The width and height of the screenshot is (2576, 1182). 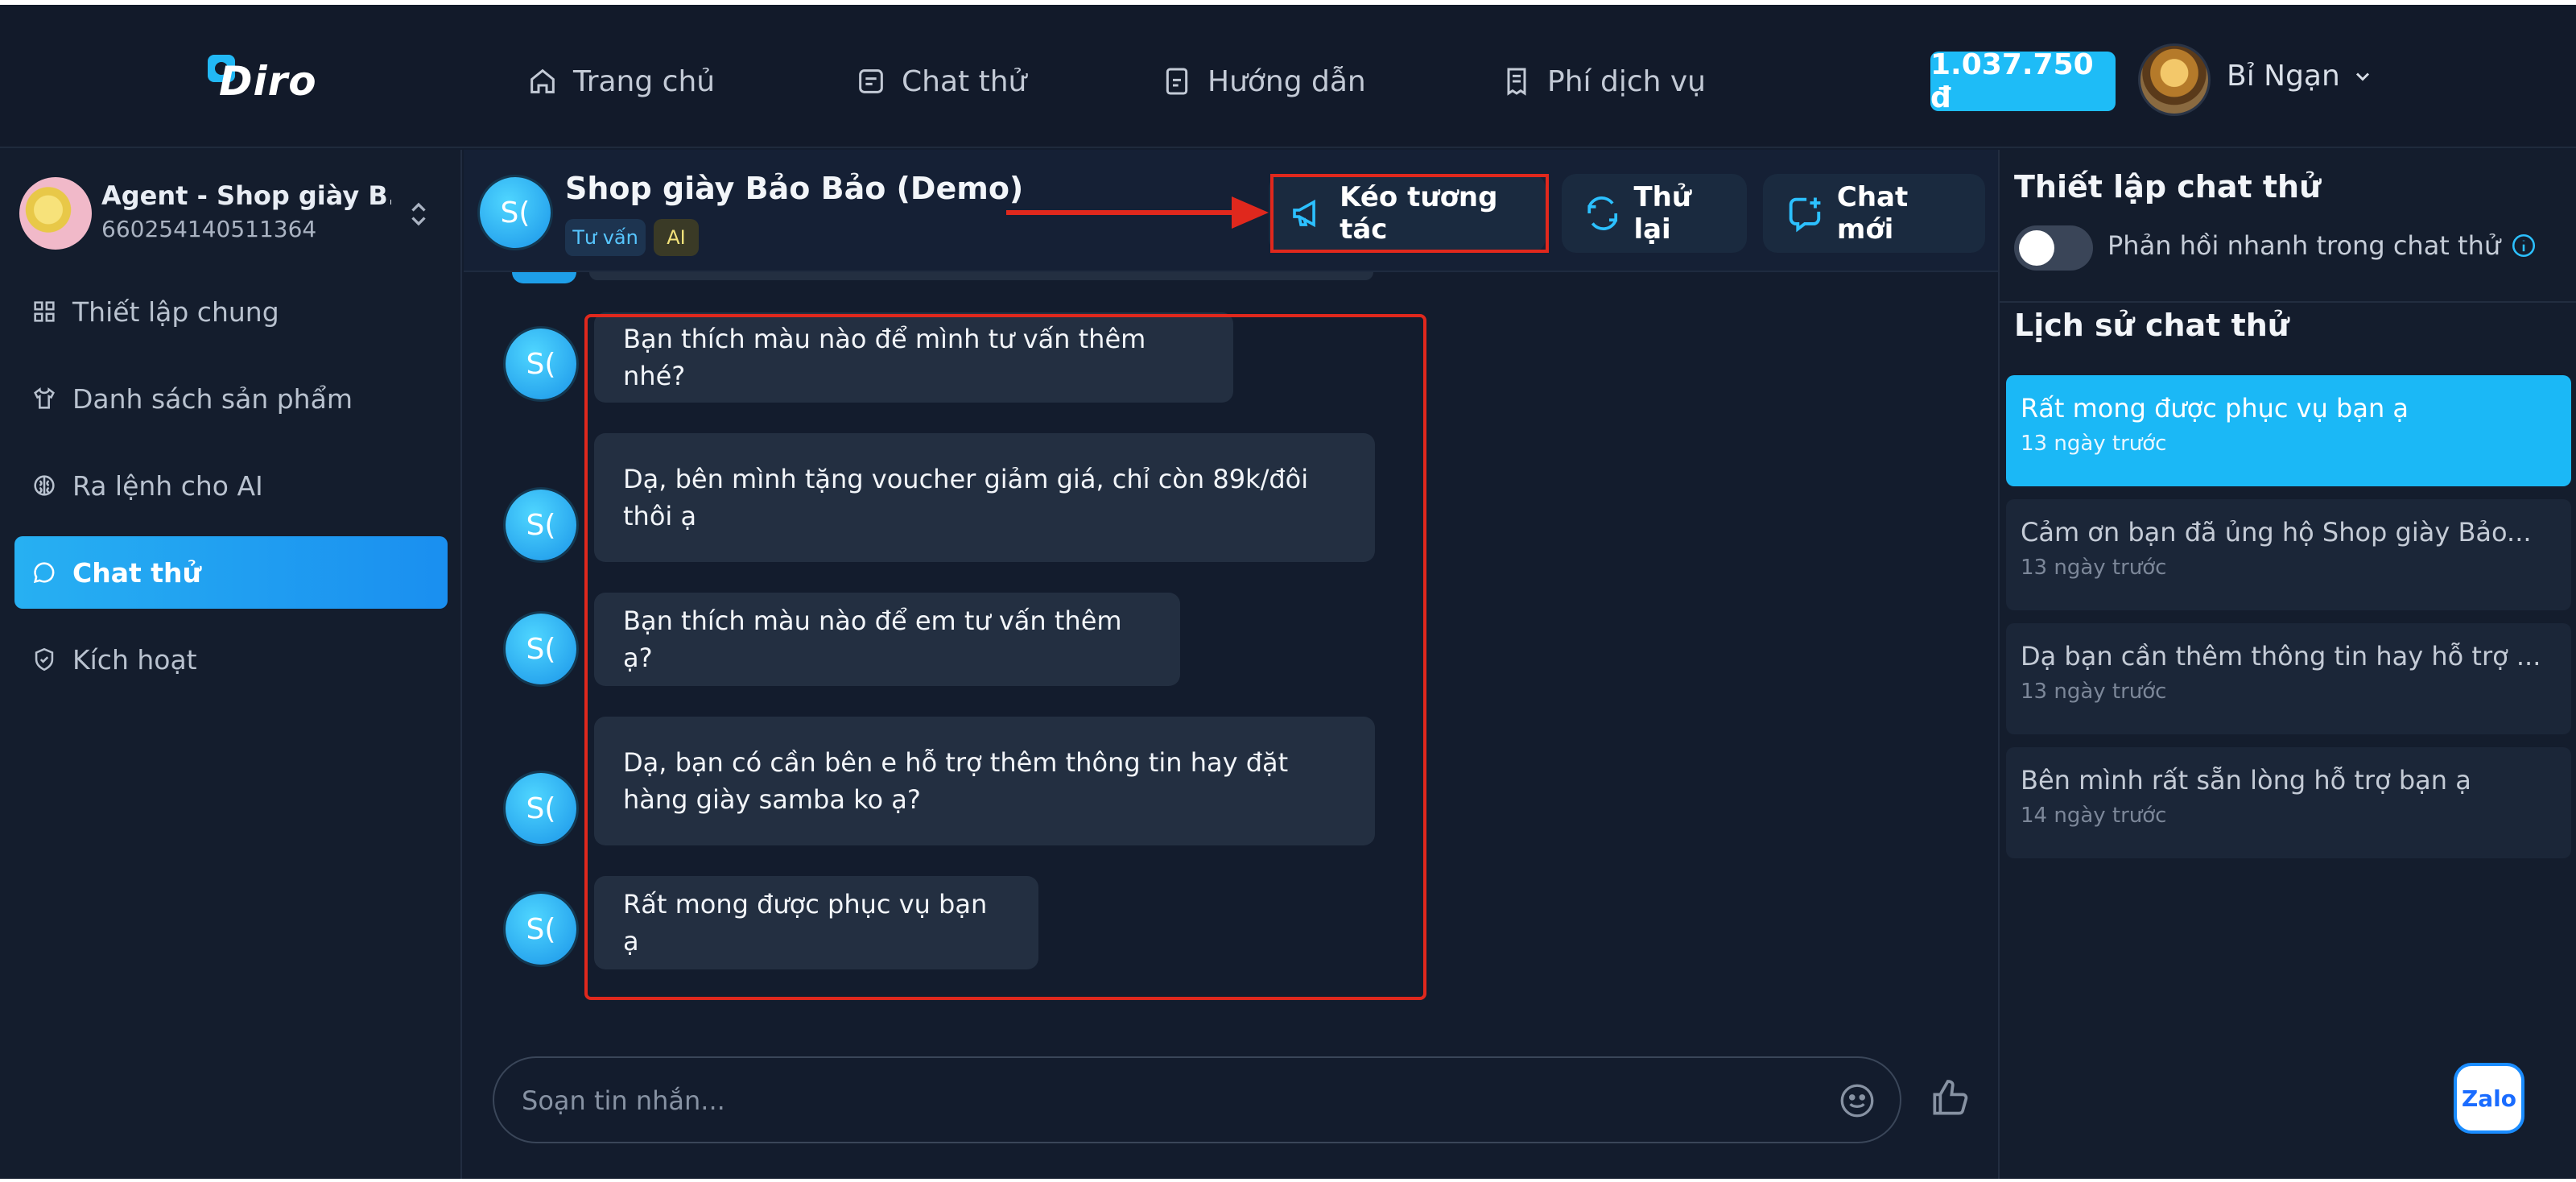 I want to click on nav-service-fee-label: Phí dịch vụ, so click(x=1626, y=81).